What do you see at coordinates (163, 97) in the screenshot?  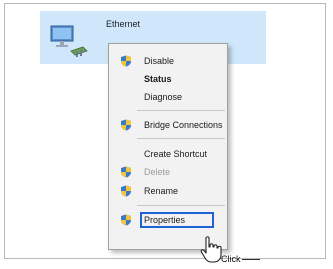 I see `menu-label-diagnose: Diagnose` at bounding box center [163, 97].